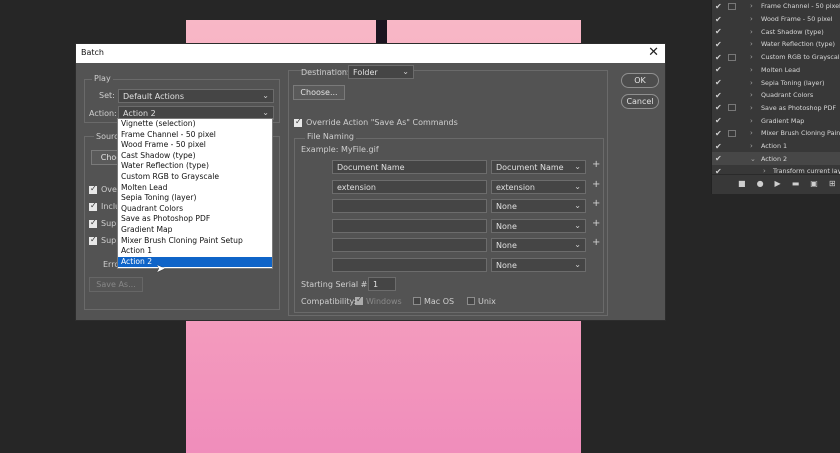  Describe the element at coordinates (195, 145) in the screenshot. I see `dropdown-item: Wood Frame - 50 pixel` at that location.